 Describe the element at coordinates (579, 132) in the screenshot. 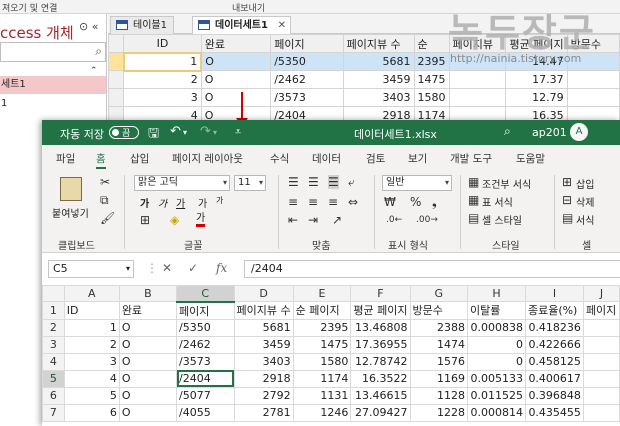

I see `avatar: A` at that location.